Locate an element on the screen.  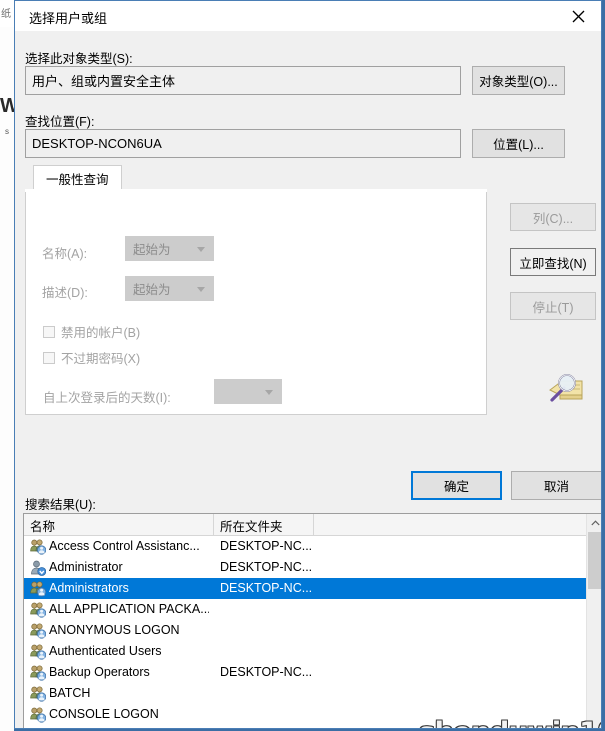
column-header-name: 名称 is located at coordinates (119, 525).